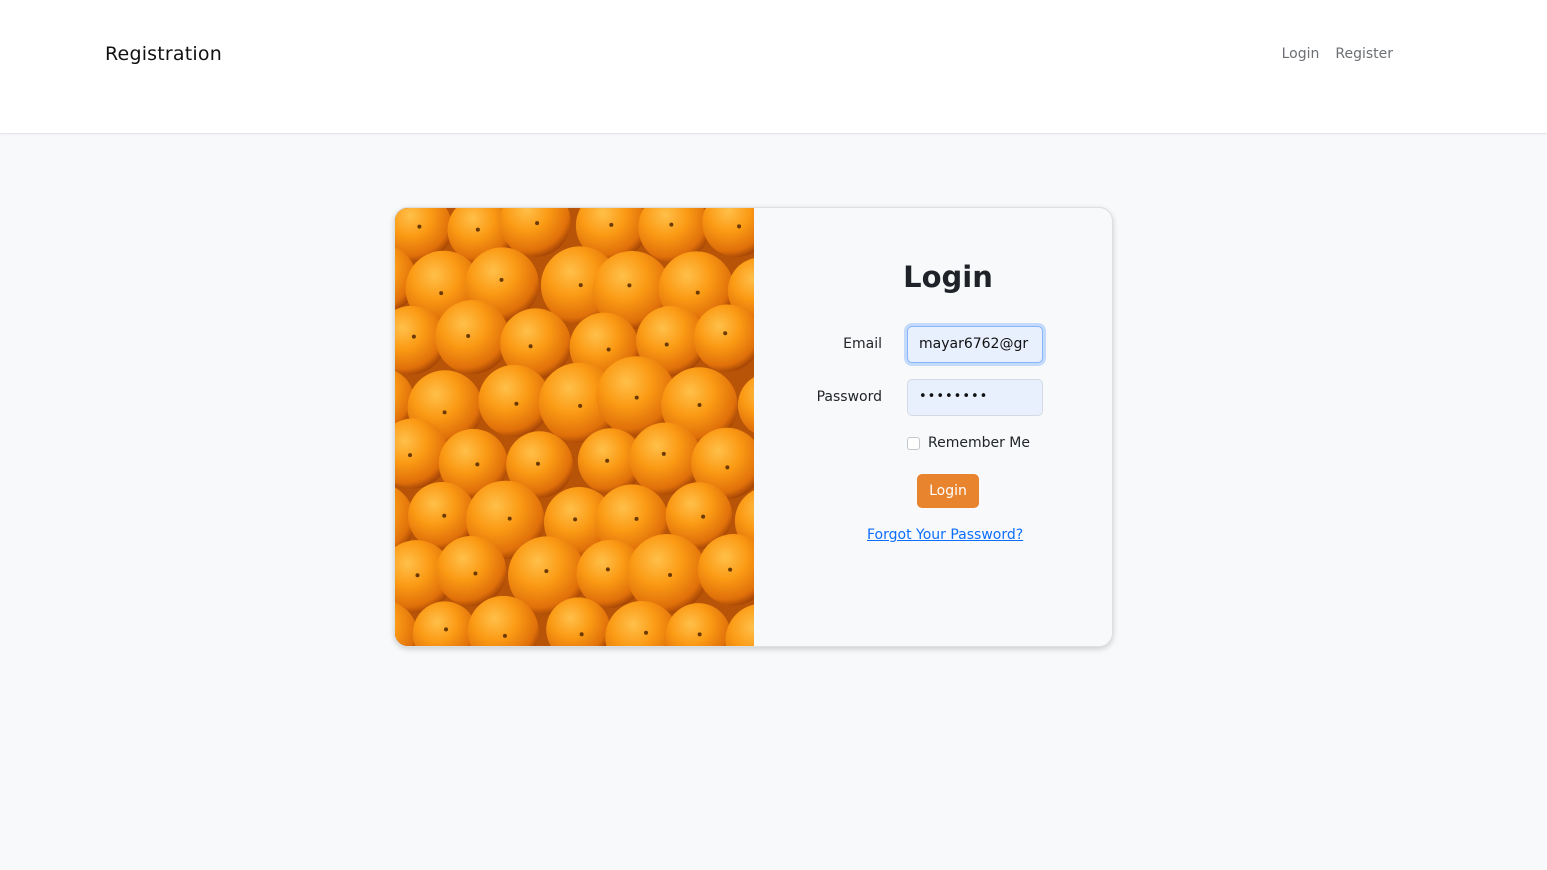 The height and width of the screenshot is (870, 1547). I want to click on remember-me-row: Remember Me, so click(968, 443).